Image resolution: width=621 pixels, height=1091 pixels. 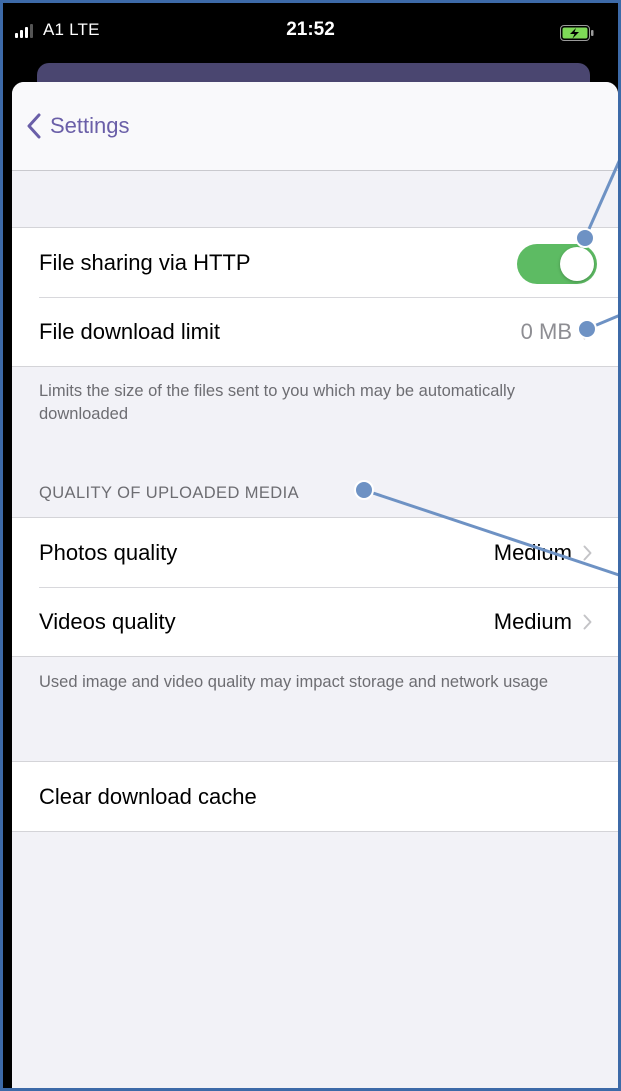 What do you see at coordinates (310, 29) in the screenshot?
I see `clock: 21:52` at bounding box center [310, 29].